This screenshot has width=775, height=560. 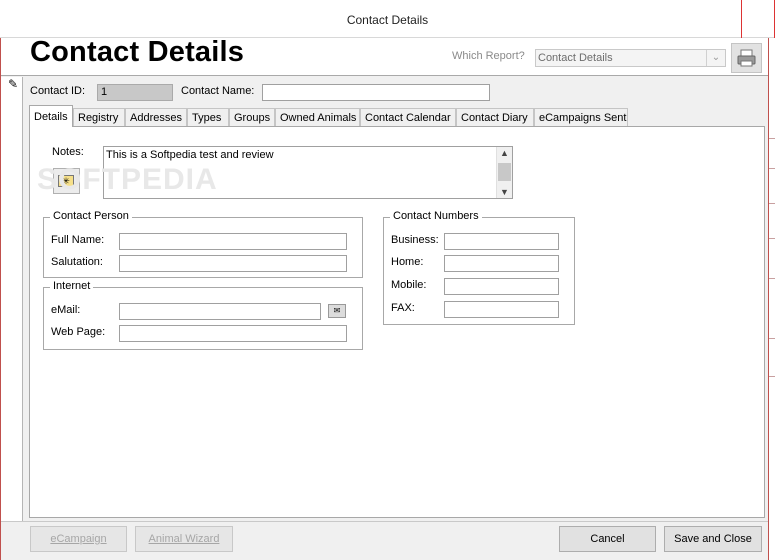 What do you see at coordinates (137, 52) in the screenshot?
I see `page-title: Contact Details` at bounding box center [137, 52].